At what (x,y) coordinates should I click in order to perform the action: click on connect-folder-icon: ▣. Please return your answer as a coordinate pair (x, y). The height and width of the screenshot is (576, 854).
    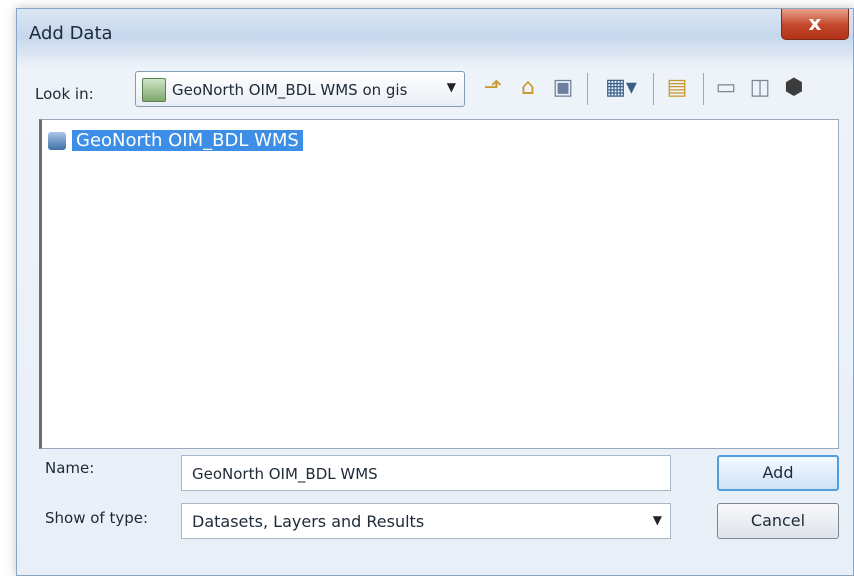
    Looking at the image, I should click on (563, 88).